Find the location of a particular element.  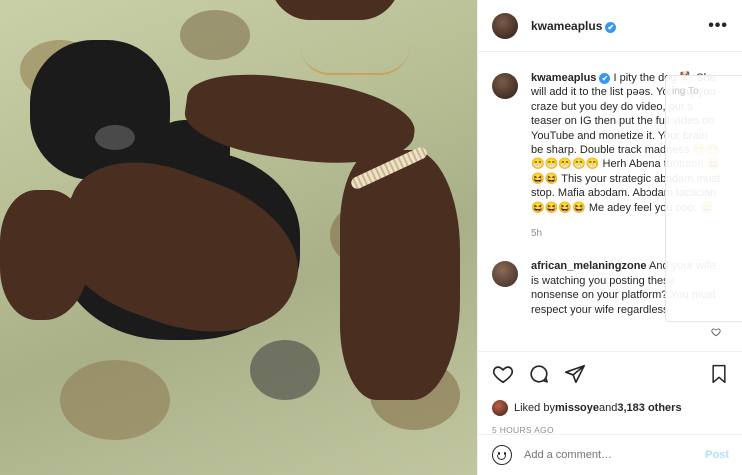

necklace is located at coordinates (355, 60).